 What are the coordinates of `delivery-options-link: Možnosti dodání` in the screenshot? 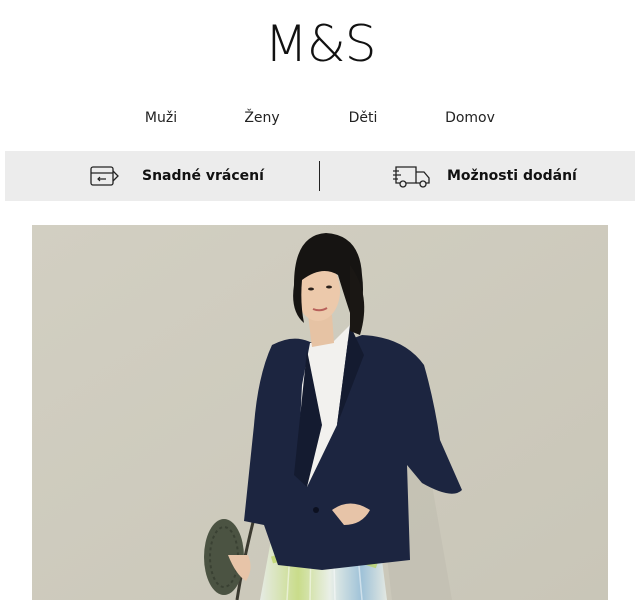 It's located at (485, 176).